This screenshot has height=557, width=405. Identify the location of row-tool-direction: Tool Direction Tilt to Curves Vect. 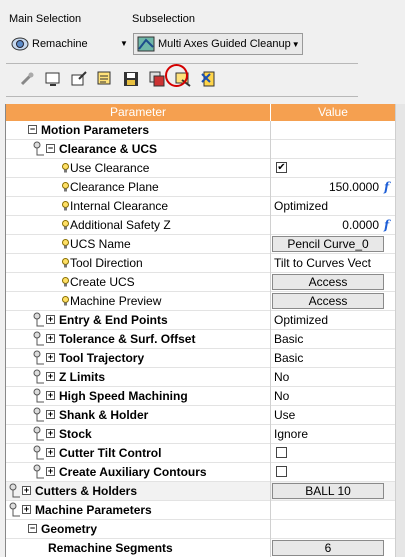
(200, 263).